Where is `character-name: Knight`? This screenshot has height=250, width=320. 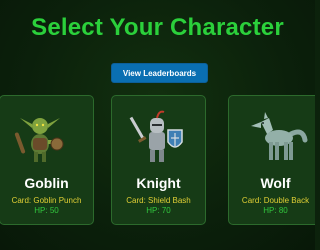 character-name: Knight is located at coordinates (158, 183).